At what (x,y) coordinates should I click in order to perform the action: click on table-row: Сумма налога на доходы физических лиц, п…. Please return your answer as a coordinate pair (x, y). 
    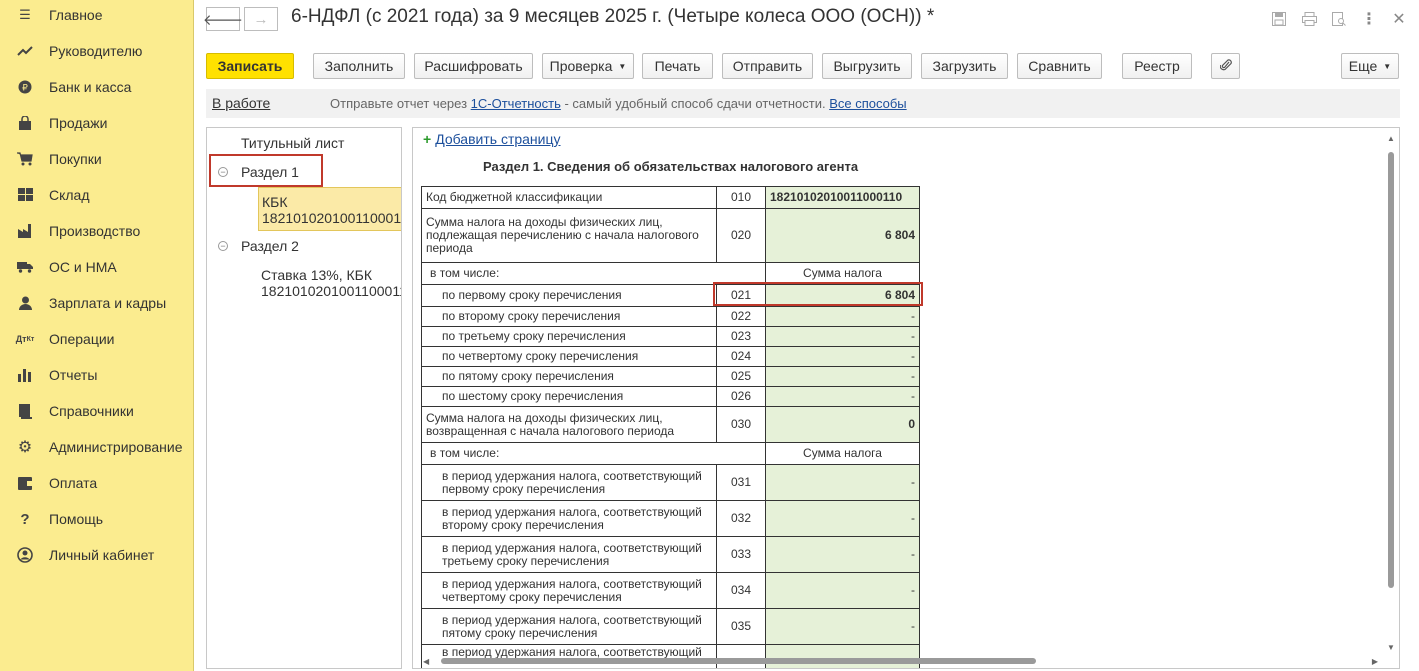
    Looking at the image, I should click on (670, 235).